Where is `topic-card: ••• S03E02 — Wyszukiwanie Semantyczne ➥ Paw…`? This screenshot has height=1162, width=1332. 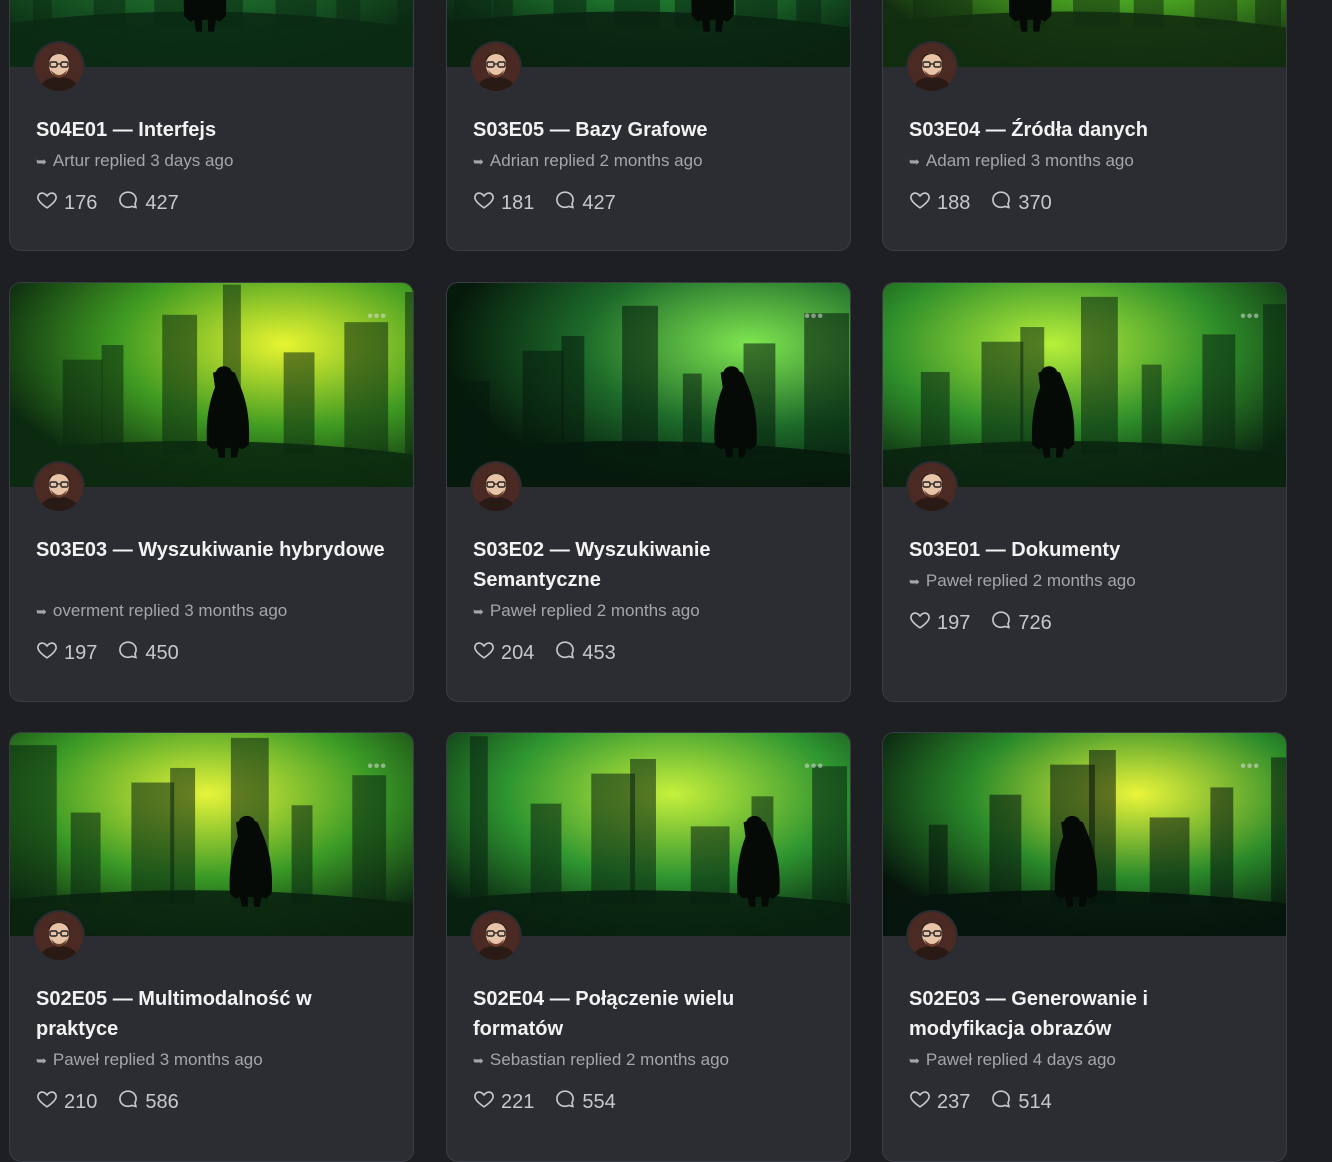 topic-card: ••• S03E02 — Wyszukiwanie Semantyczne ➥ Paw… is located at coordinates (648, 492).